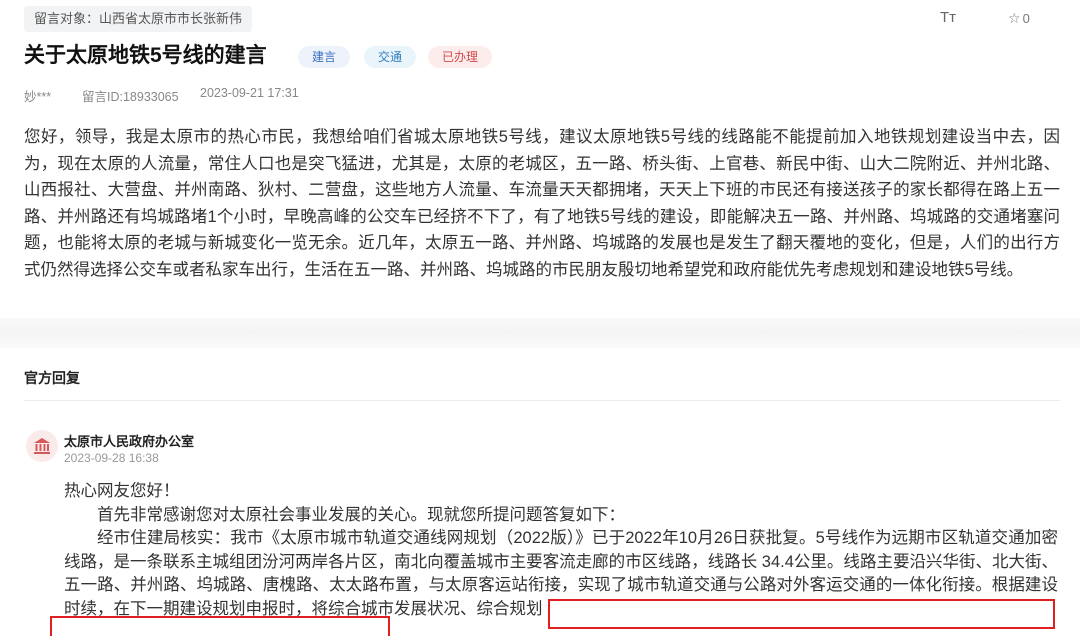 The height and width of the screenshot is (636, 1080). What do you see at coordinates (52, 378) in the screenshot?
I see `official-reply-heading: 官方回复` at bounding box center [52, 378].